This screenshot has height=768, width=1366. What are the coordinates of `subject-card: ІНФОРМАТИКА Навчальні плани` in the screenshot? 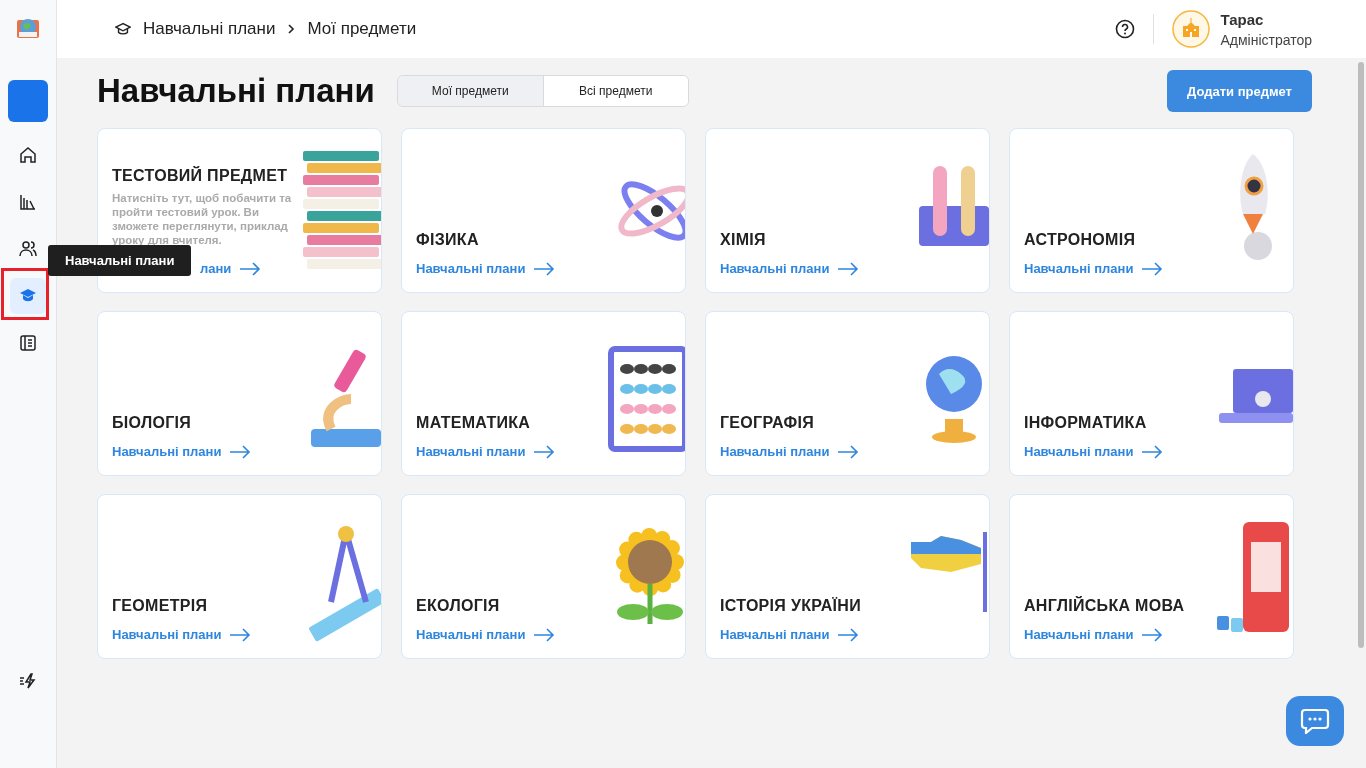 It's located at (1151, 393).